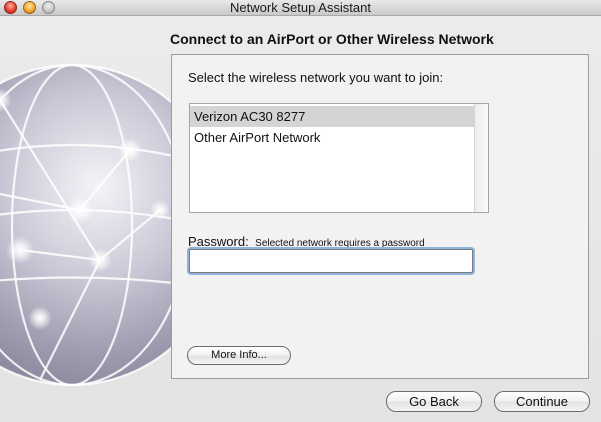 This screenshot has width=601, height=422. Describe the element at coordinates (339, 158) in the screenshot. I see `network-list: Verizon AC30 8277 Other AirPort Network` at that location.